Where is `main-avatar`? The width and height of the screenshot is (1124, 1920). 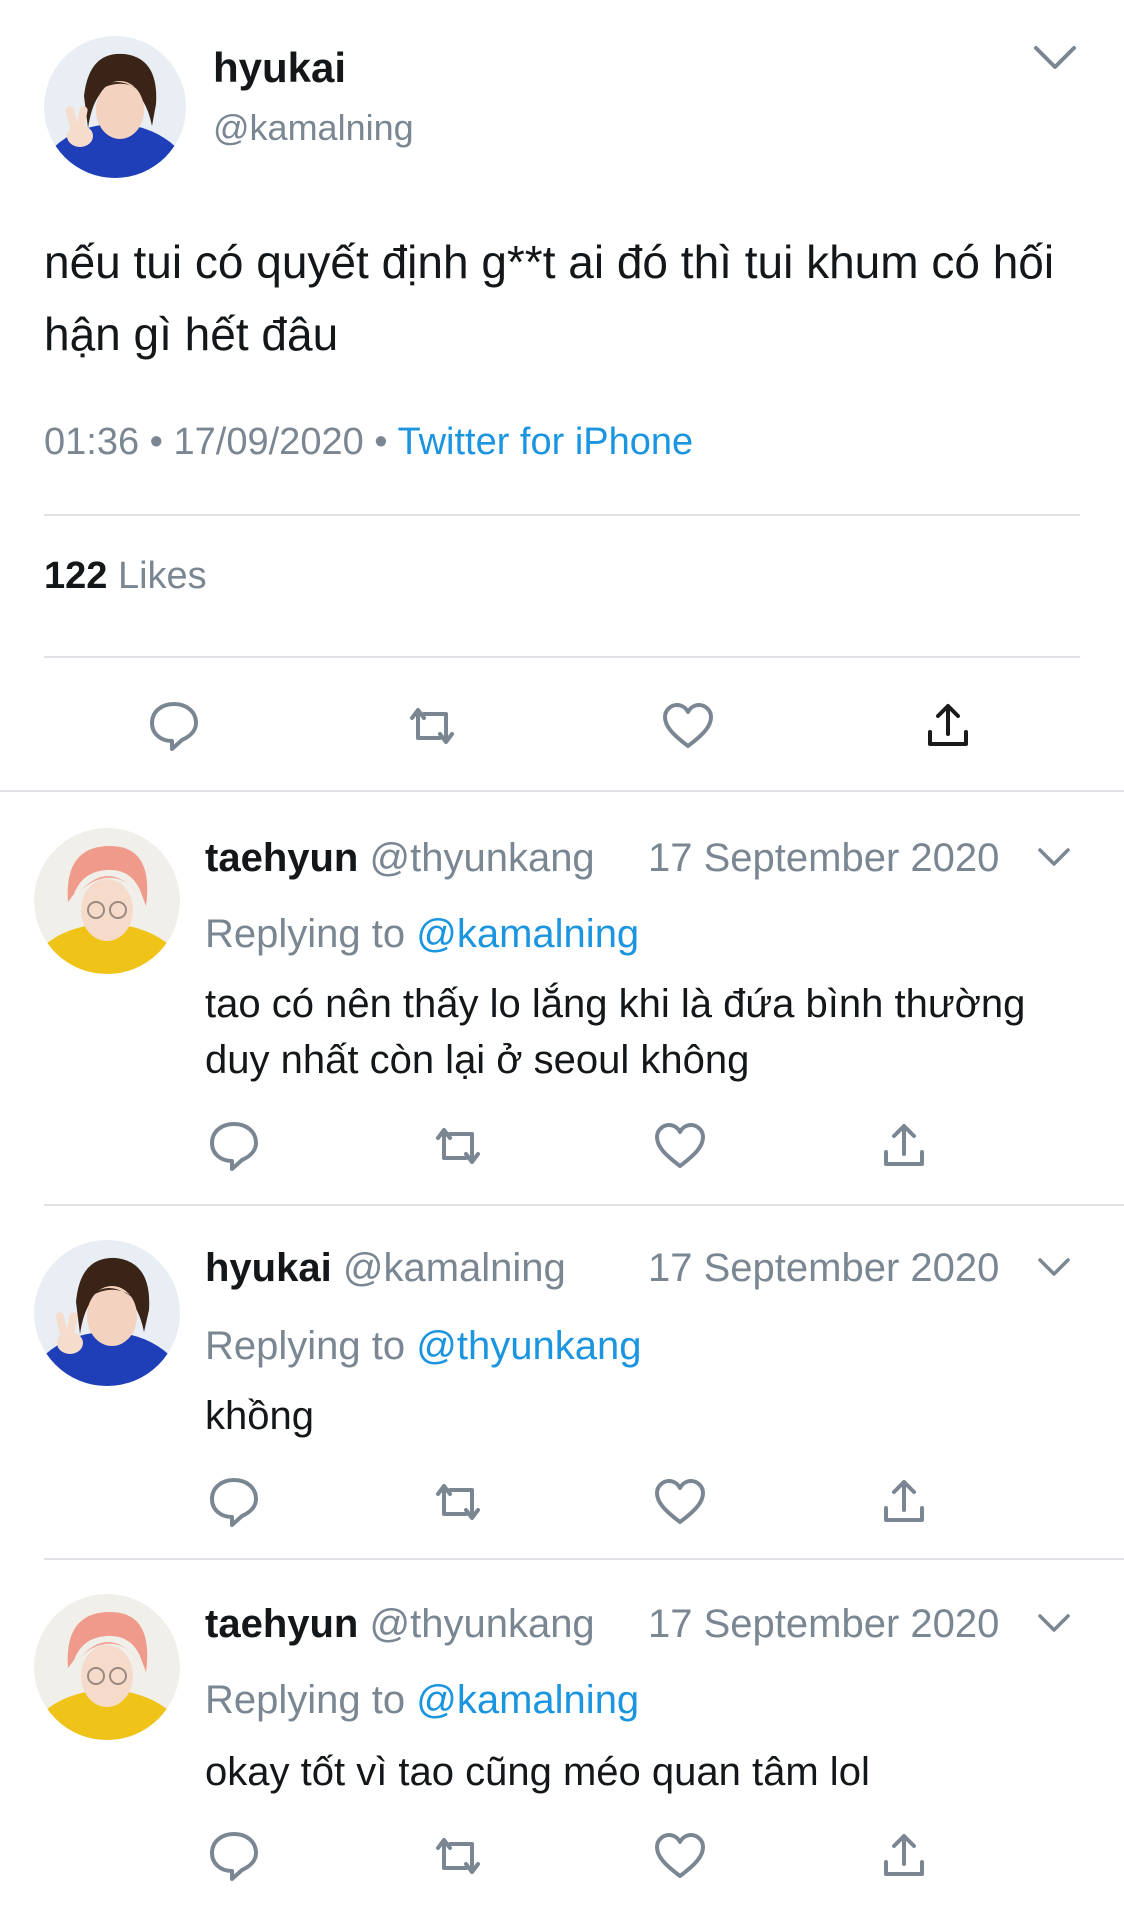 main-avatar is located at coordinates (115, 107).